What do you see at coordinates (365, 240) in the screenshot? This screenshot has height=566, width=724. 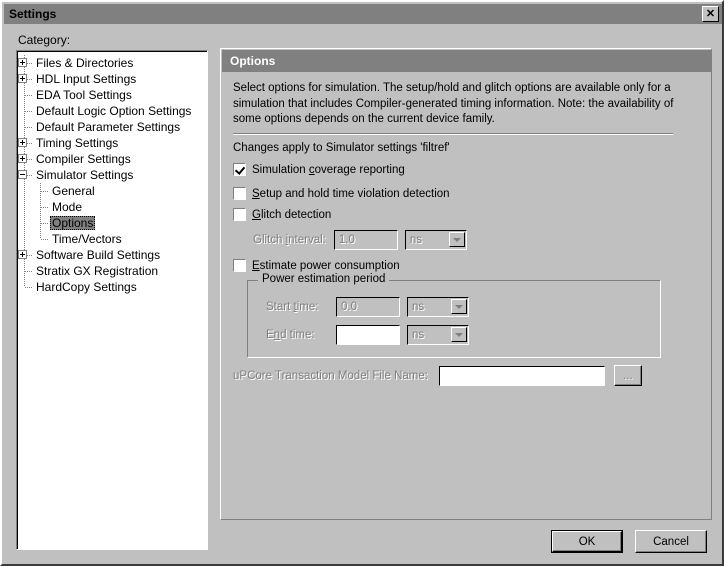 I see `input-glitch-interval: 1.0` at bounding box center [365, 240].